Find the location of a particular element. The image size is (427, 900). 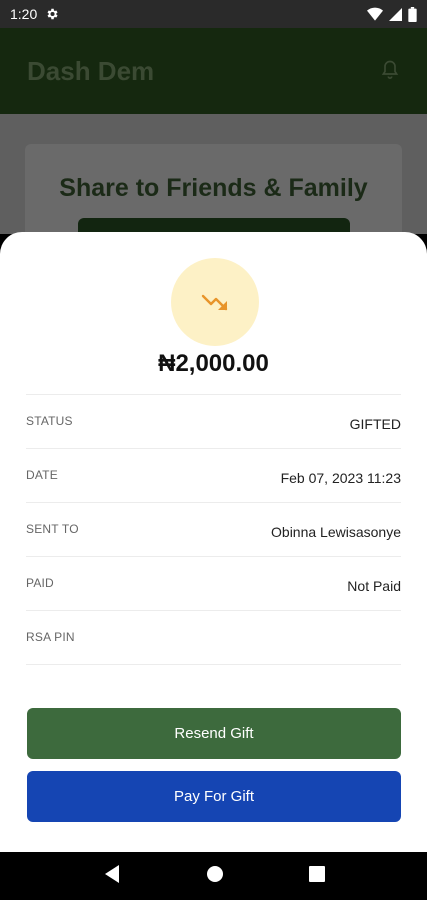

detail-row-paid: PAID Not Paid is located at coordinates (213, 583).